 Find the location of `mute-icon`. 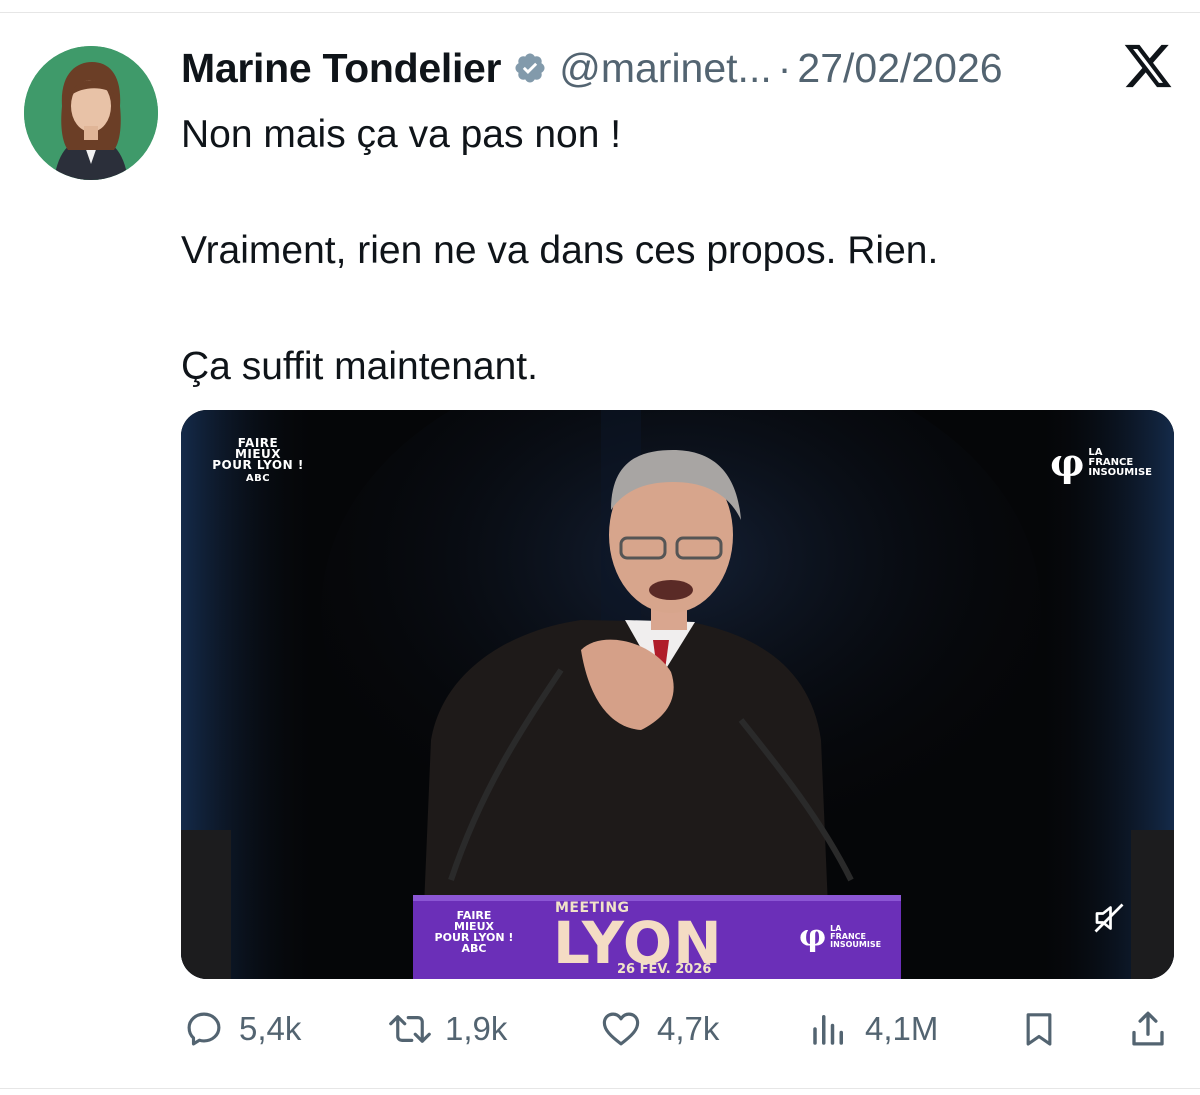

mute-icon is located at coordinates (1109, 918).